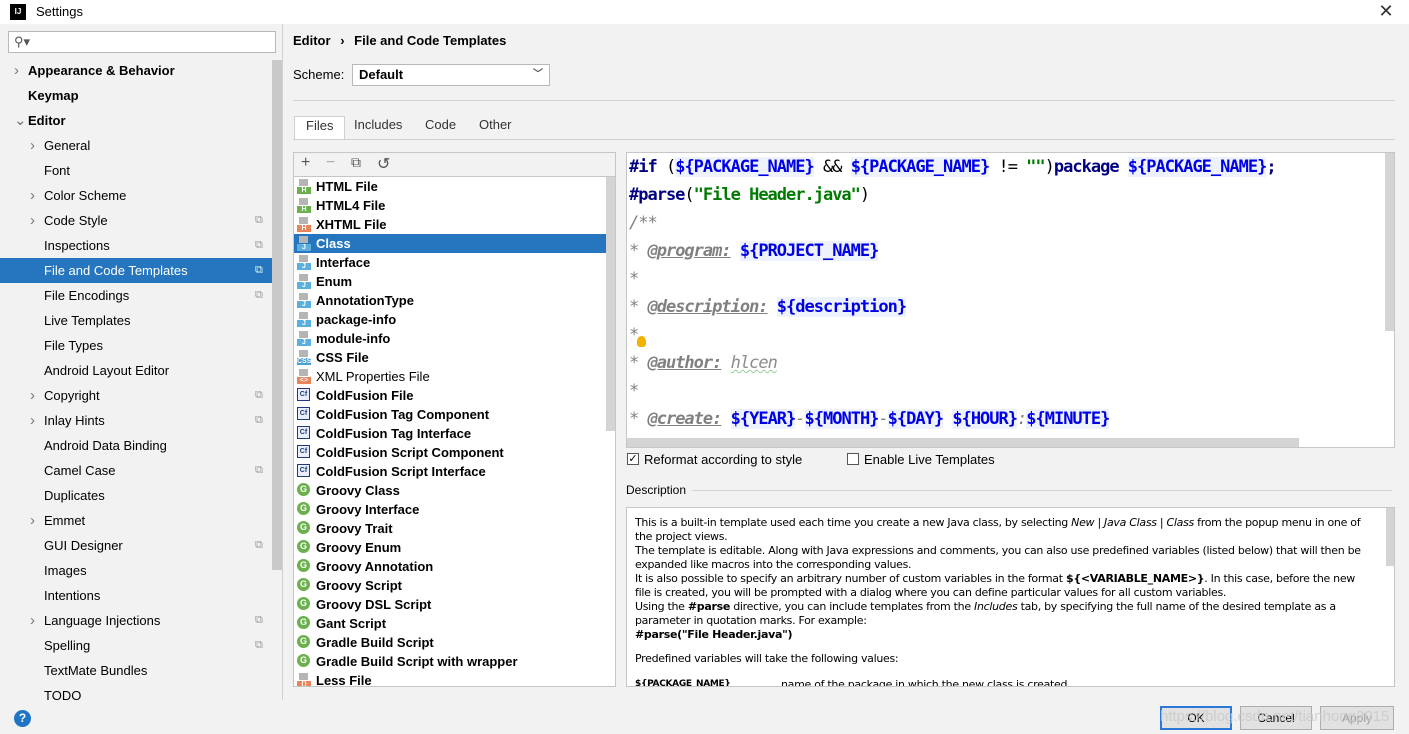  I want to click on template-list-item: Cf ColdFusion Script Interface, so click(450, 471).